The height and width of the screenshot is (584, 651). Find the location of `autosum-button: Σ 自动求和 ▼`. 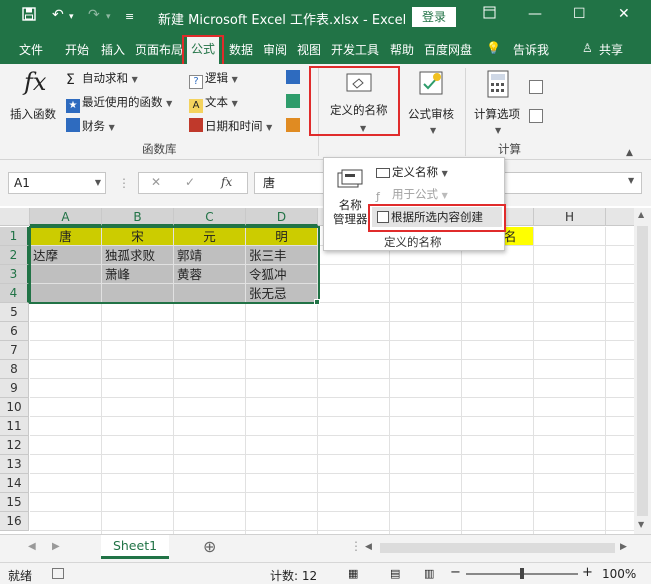

autosum-button: Σ 自动求和 ▼ is located at coordinates (102, 79).